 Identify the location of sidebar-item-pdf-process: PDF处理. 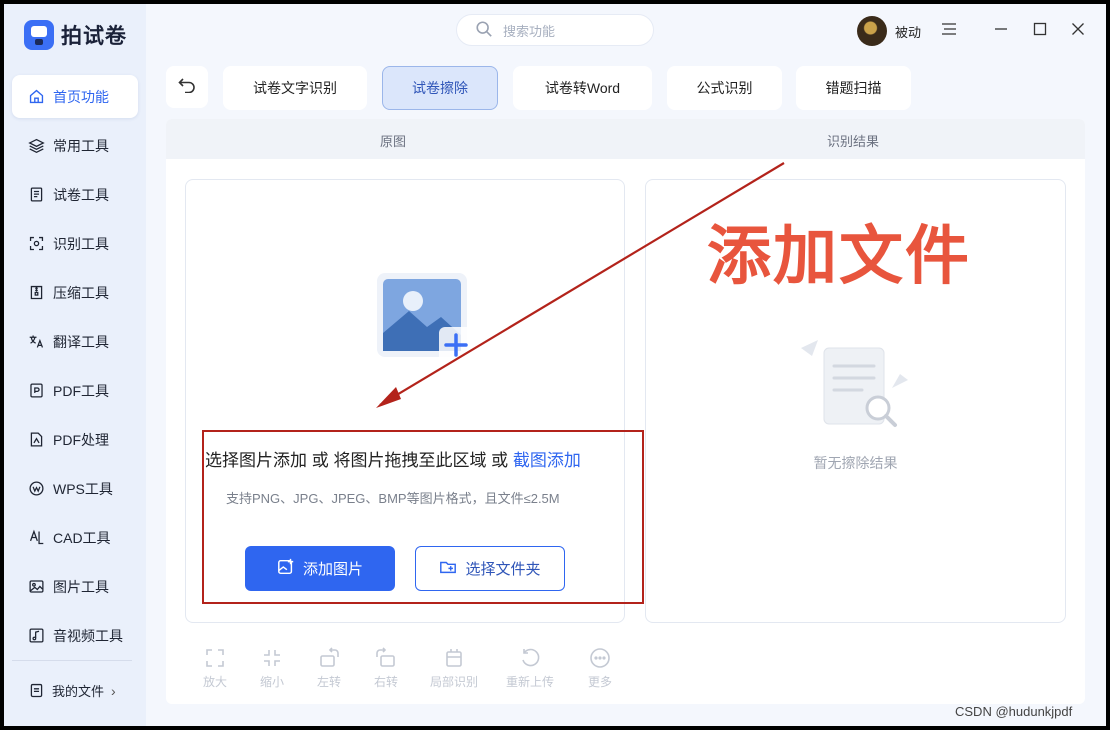
(75, 439).